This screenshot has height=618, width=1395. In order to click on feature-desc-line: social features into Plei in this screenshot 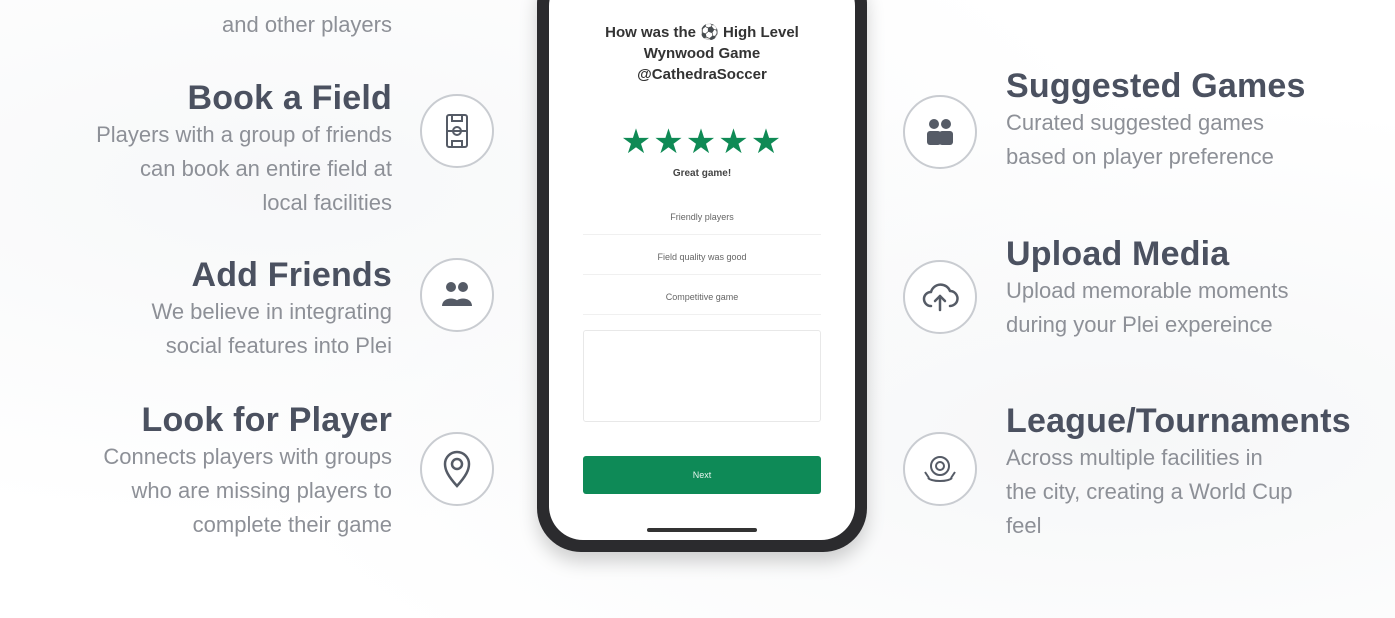, I will do `click(278, 345)`.